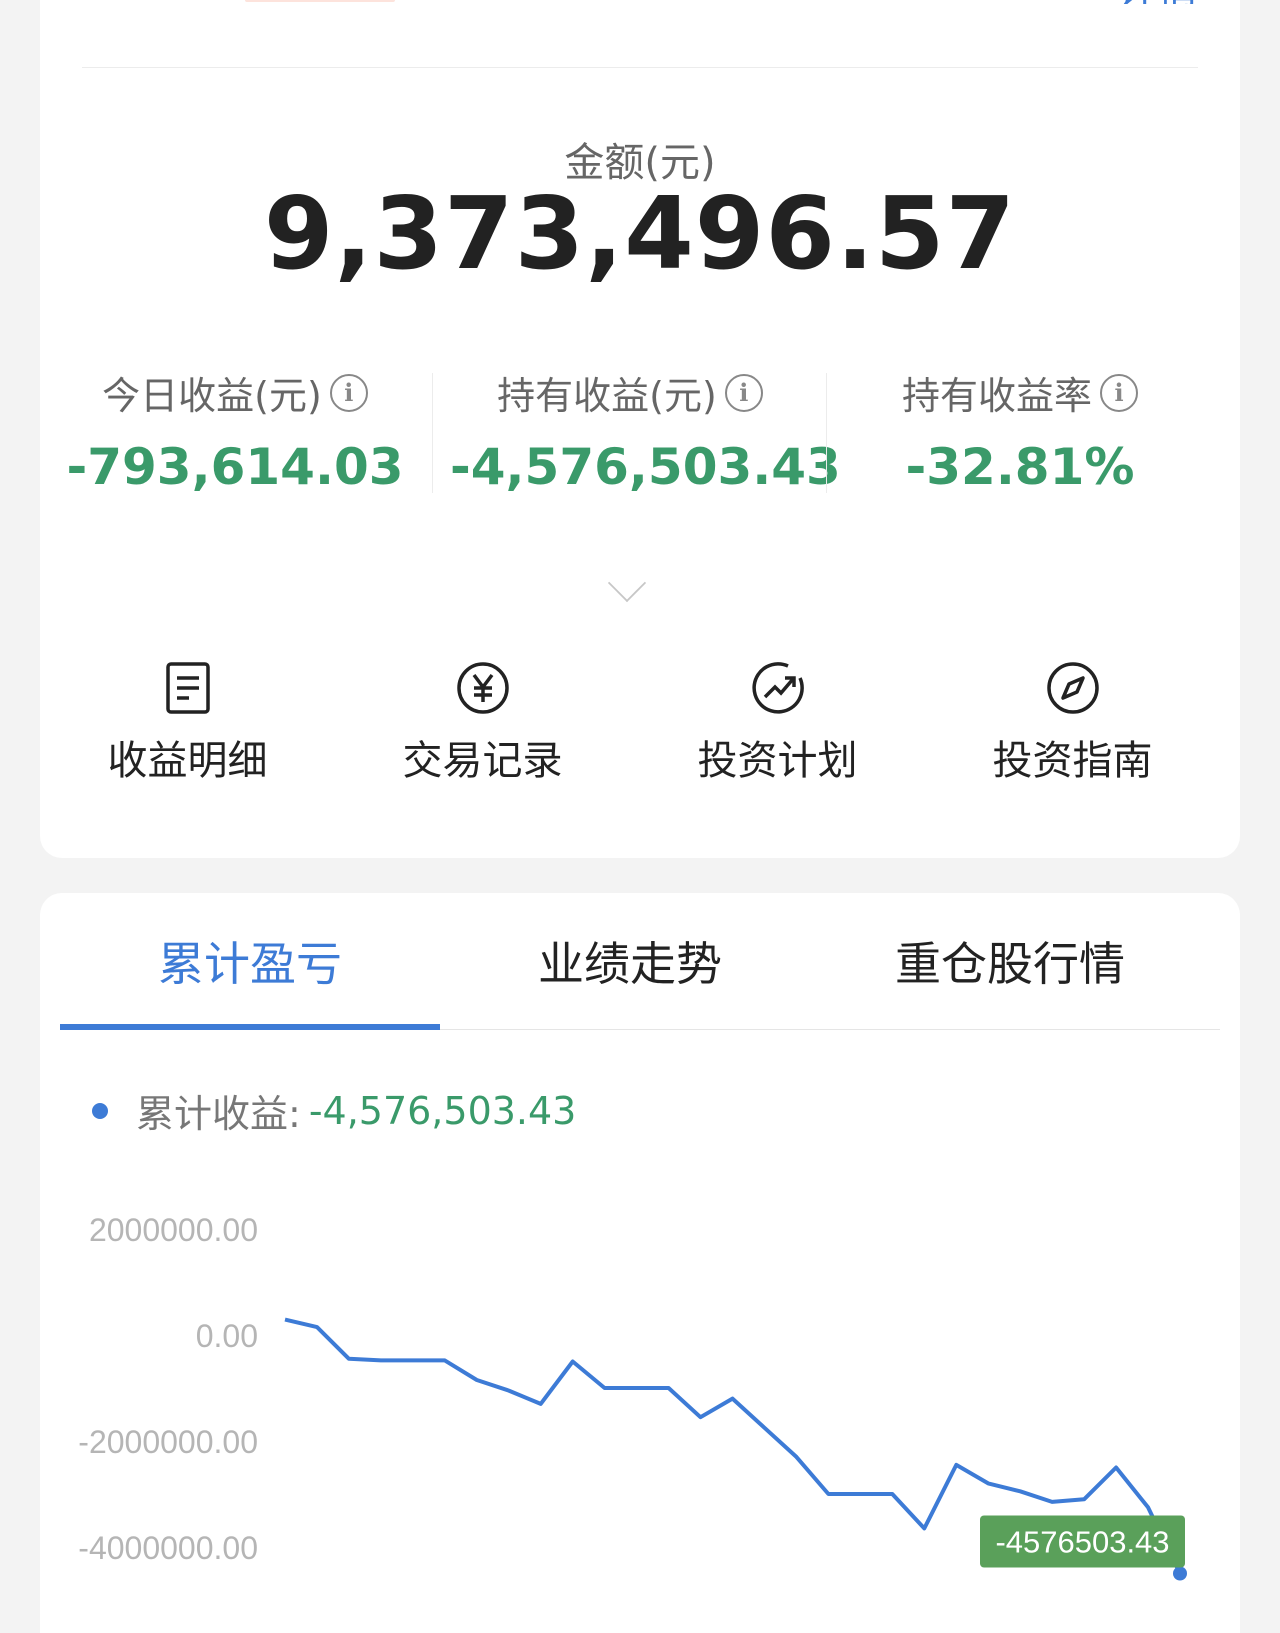 This screenshot has height=1633, width=1280. I want to click on legend-value: -4,576,503.43, so click(443, 1111).